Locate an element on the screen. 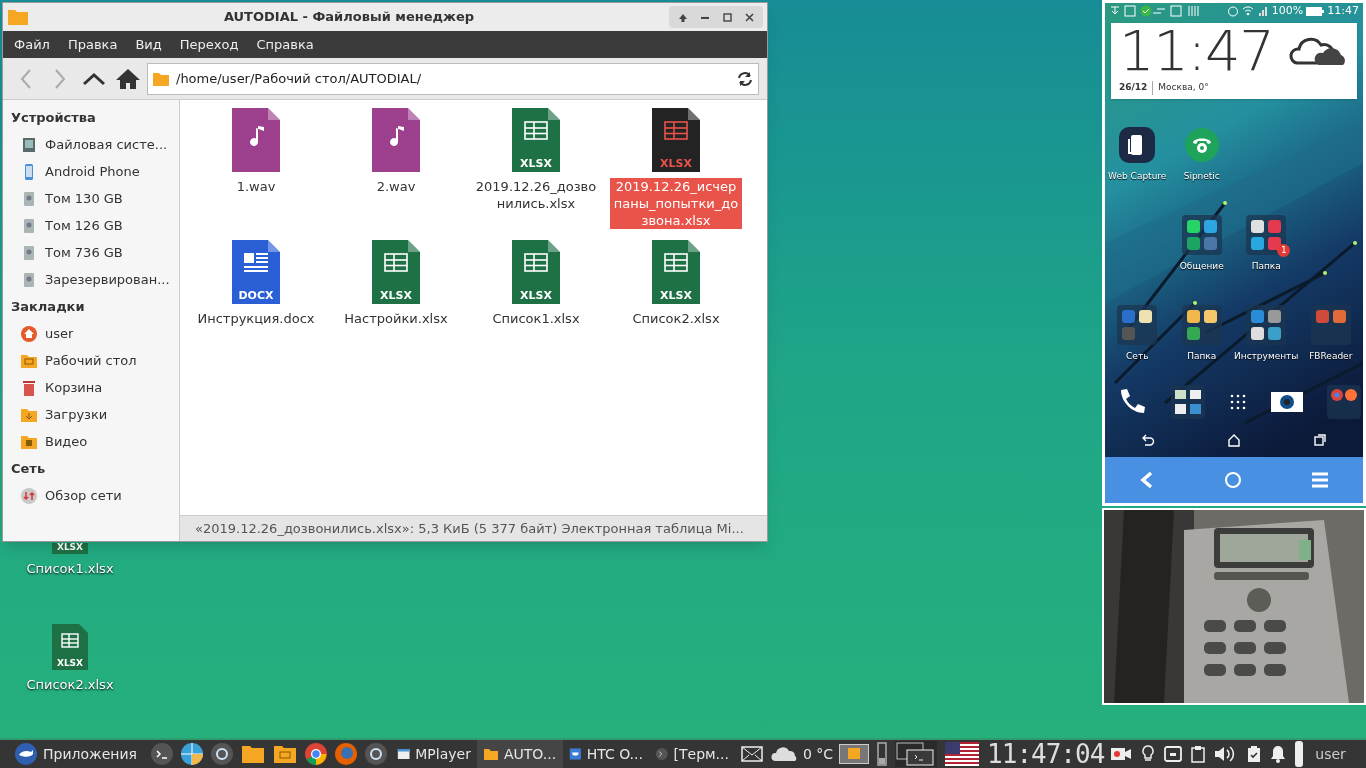 Image resolution: width=1366 pixels, height=768 pixels. menu-item: Справка is located at coordinates (285, 44).